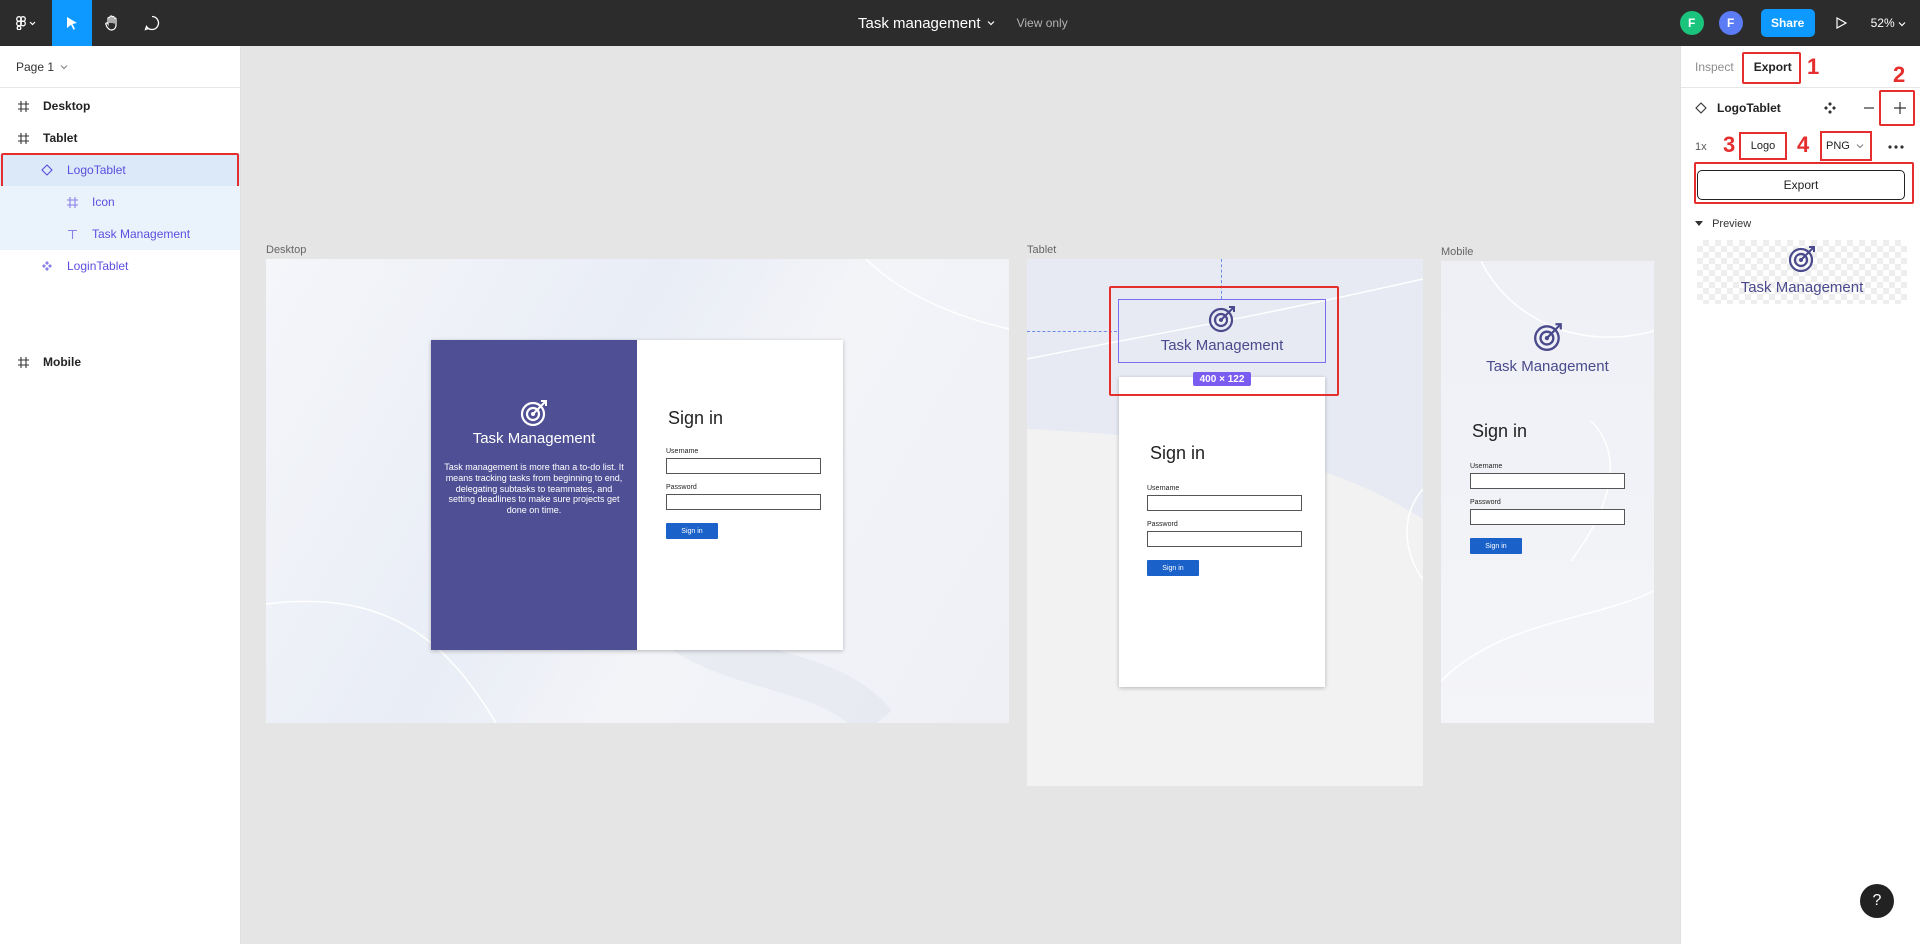 This screenshot has height=944, width=1920. Describe the element at coordinates (120, 138) in the screenshot. I see `layer-tablet: Tablet` at that location.